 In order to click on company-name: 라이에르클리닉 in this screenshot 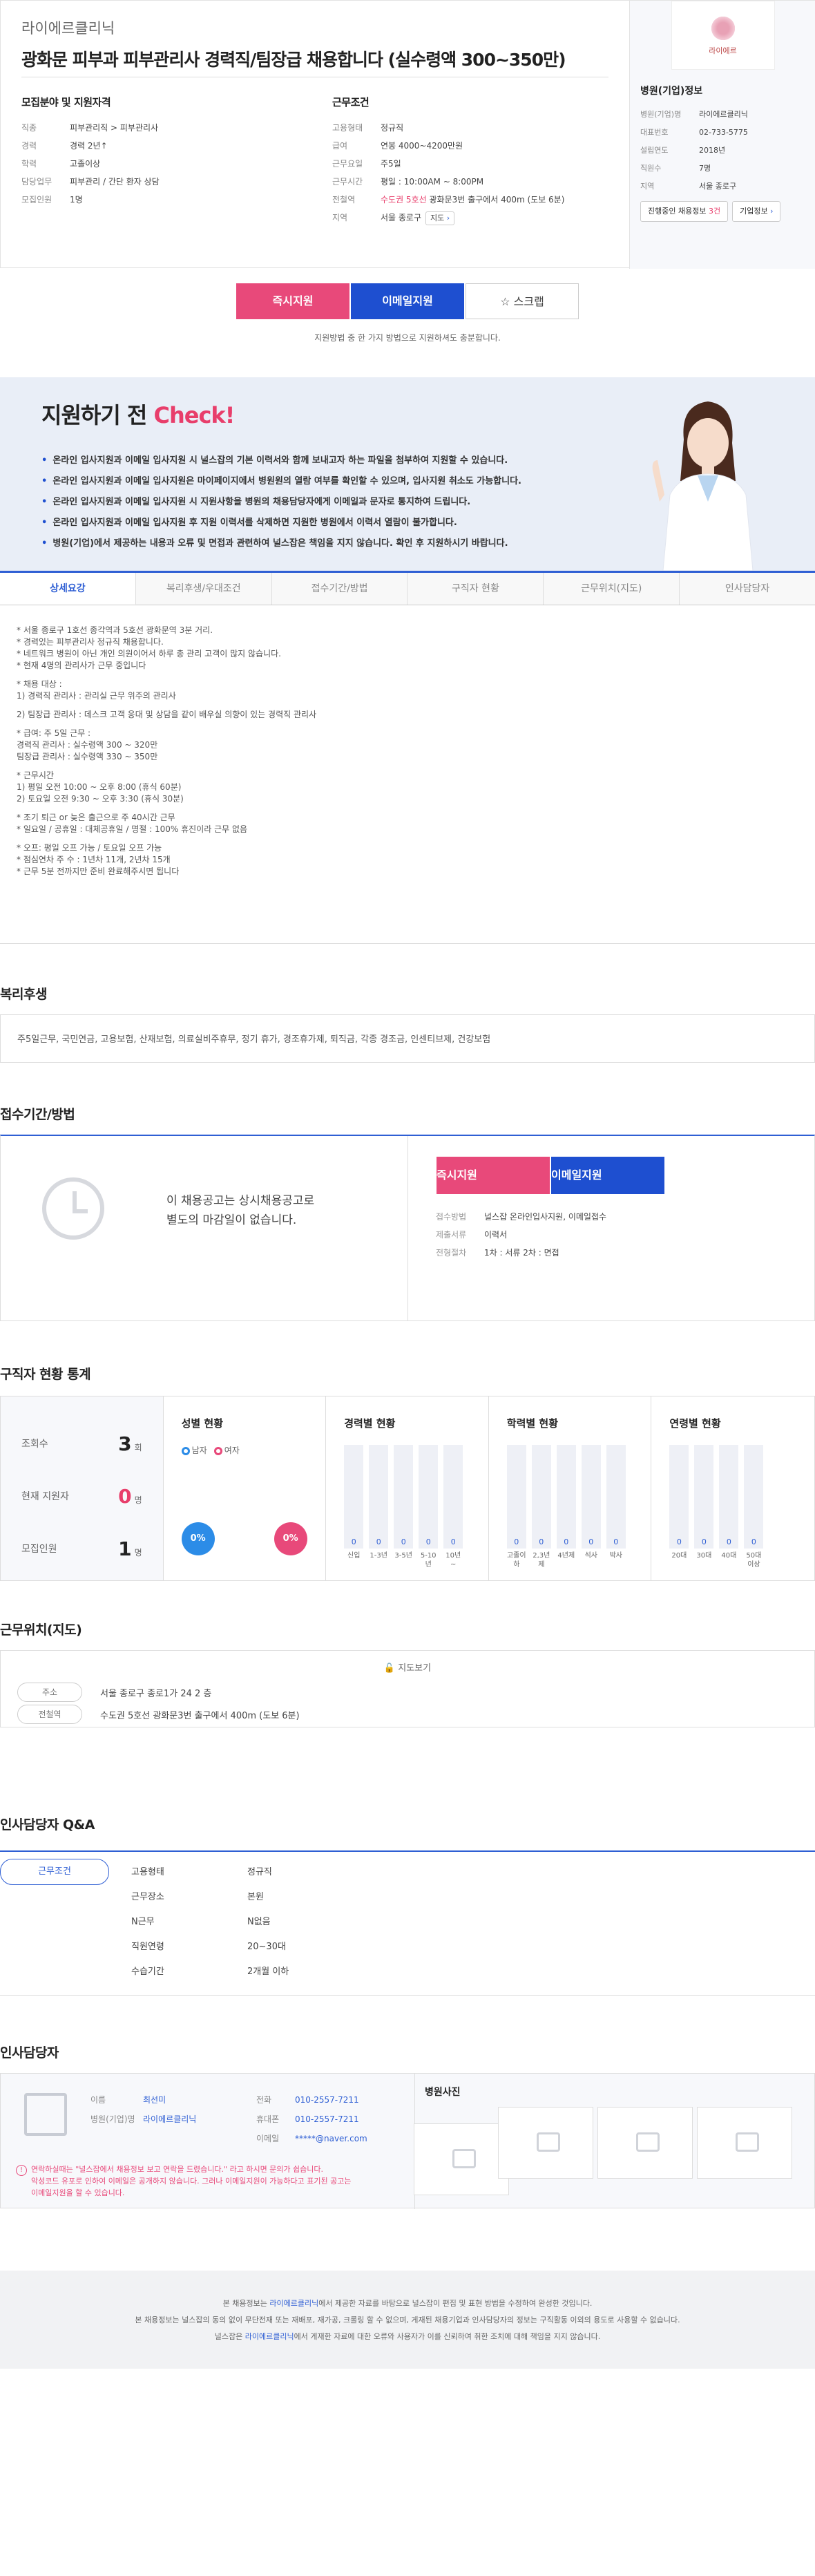, I will do `click(315, 27)`.